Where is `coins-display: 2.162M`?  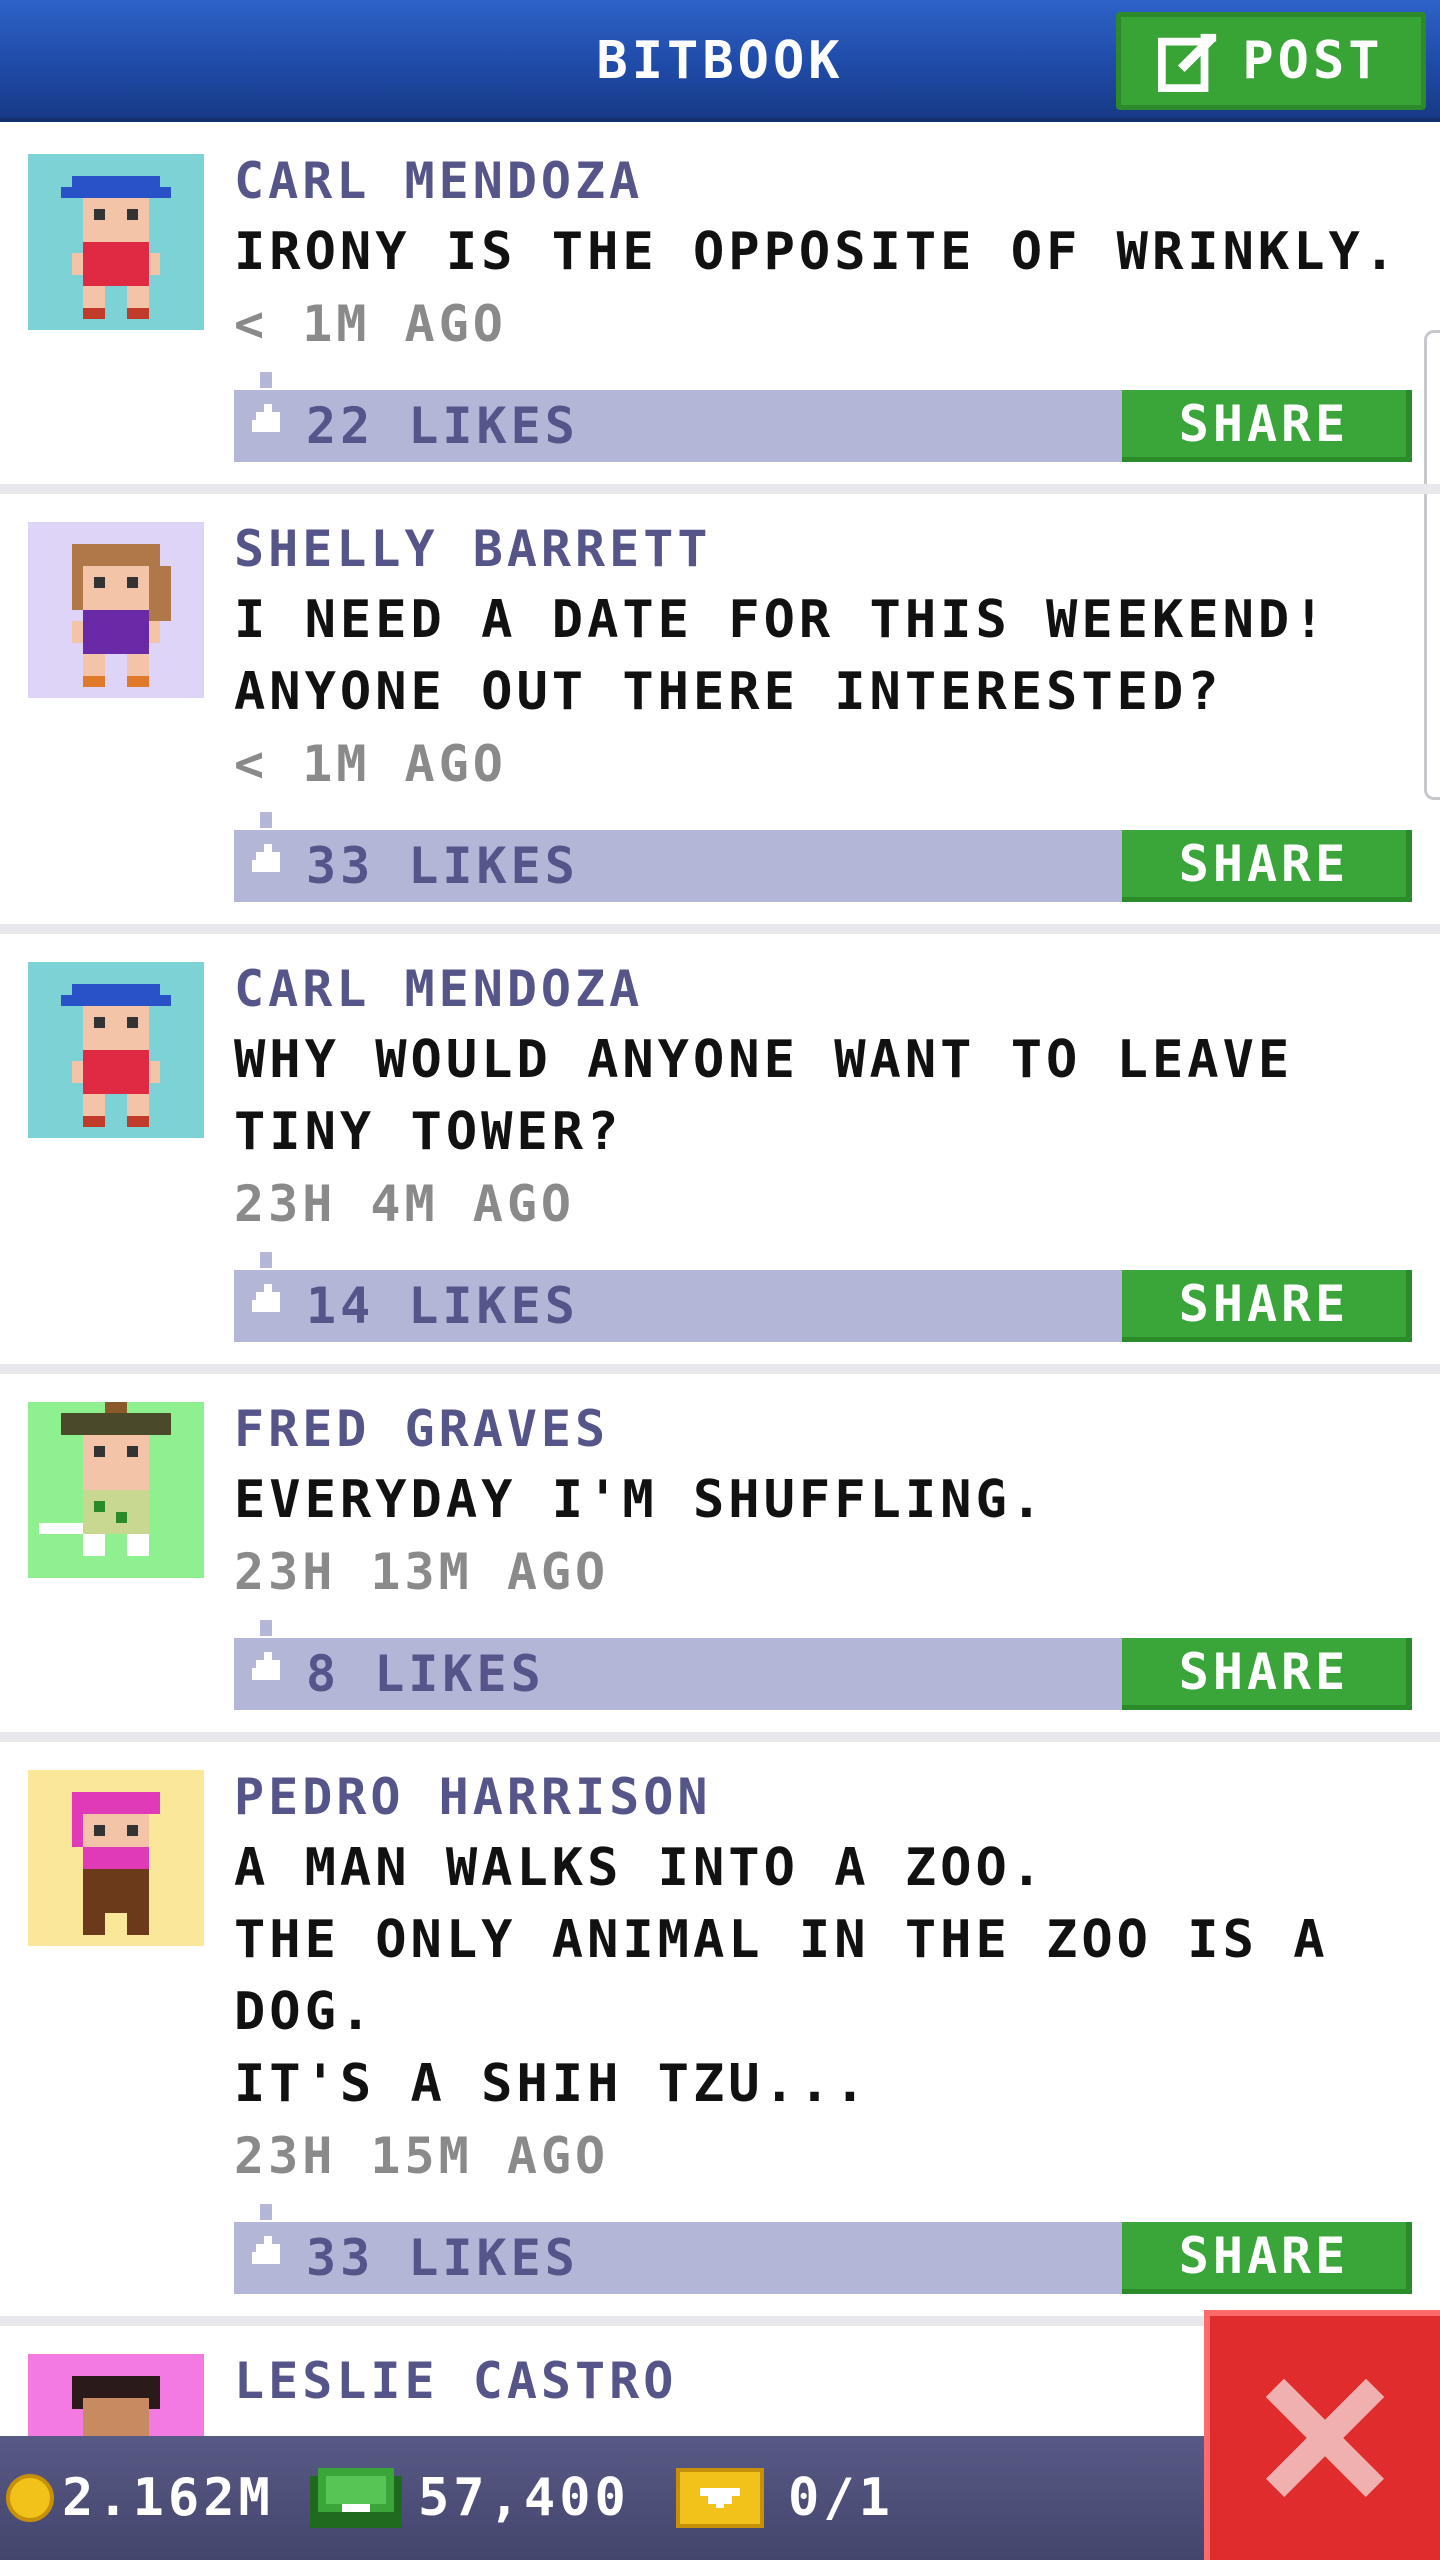 coins-display: 2.162M is located at coordinates (140, 2498).